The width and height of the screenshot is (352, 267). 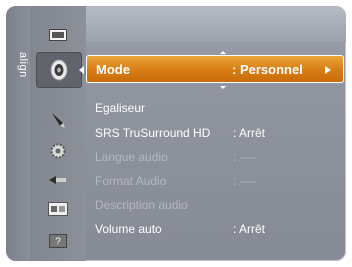 I want to click on scroll-down-icon, so click(x=223, y=87).